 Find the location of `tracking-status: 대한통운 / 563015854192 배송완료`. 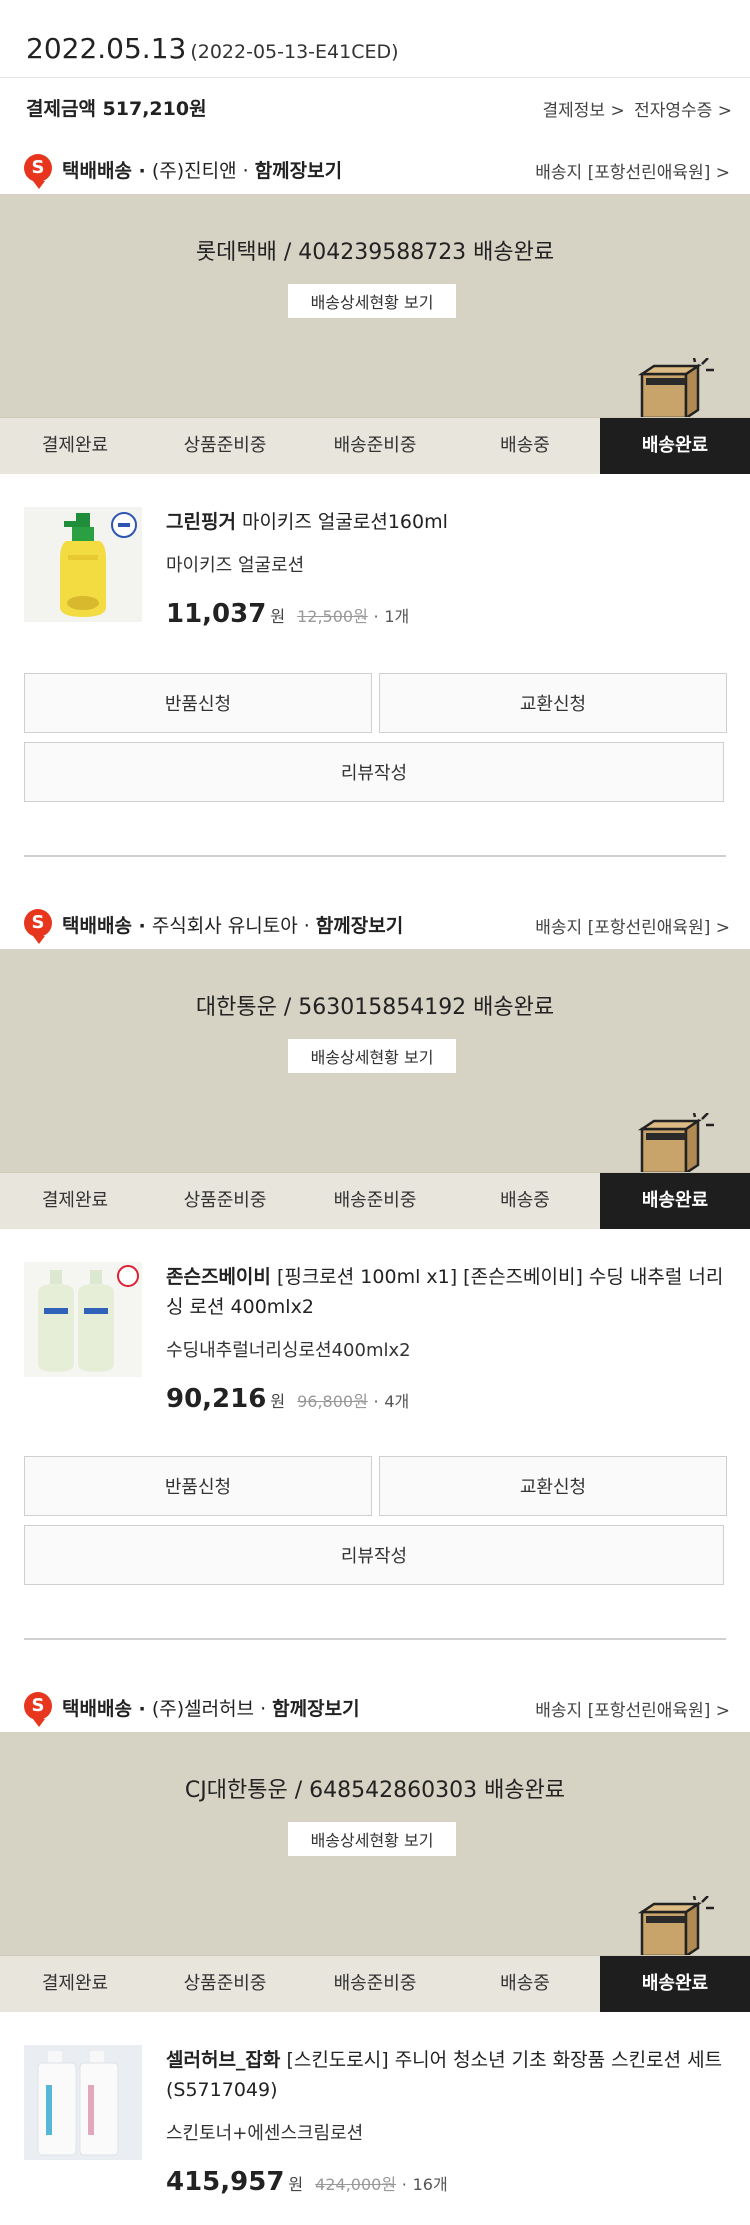

tracking-status: 대한통운 / 563015854192 배송완료 is located at coordinates (375, 1007).